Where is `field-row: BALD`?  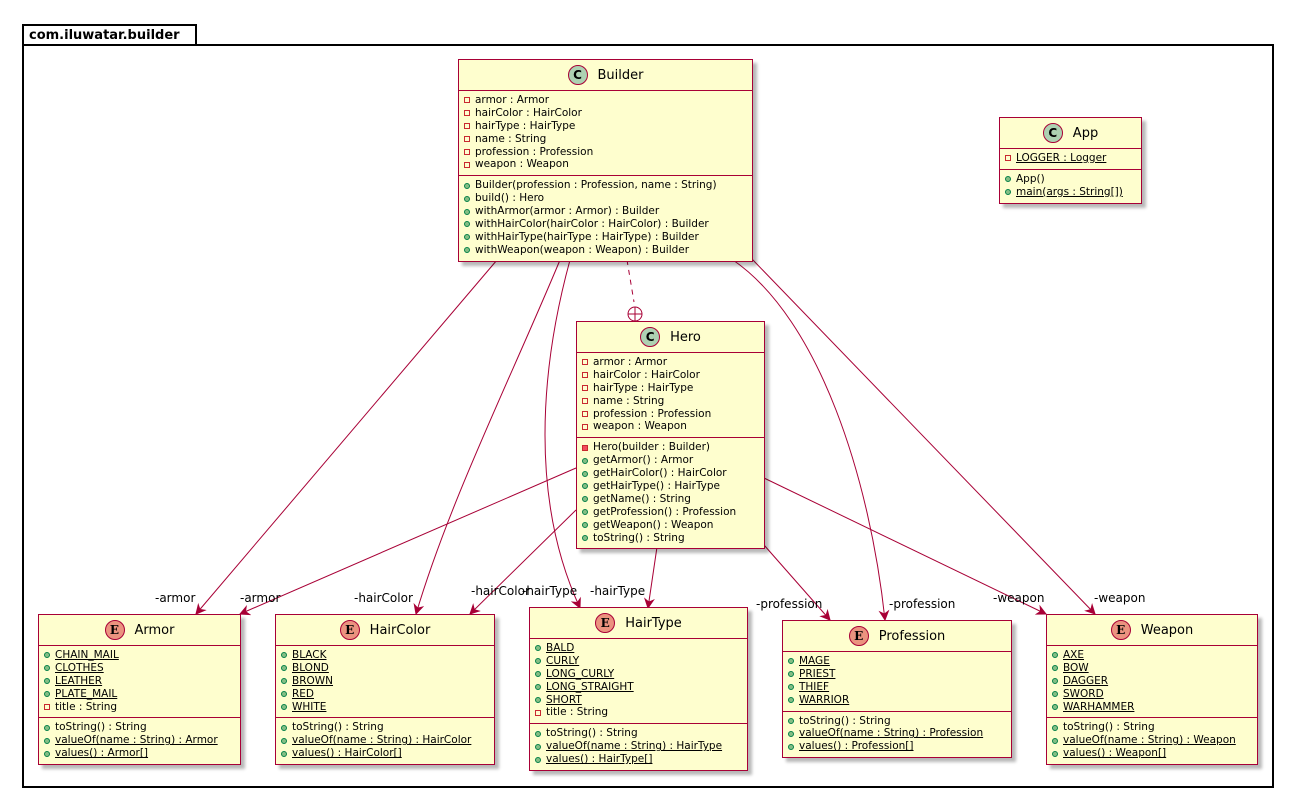
field-row: BALD is located at coordinates (638, 648).